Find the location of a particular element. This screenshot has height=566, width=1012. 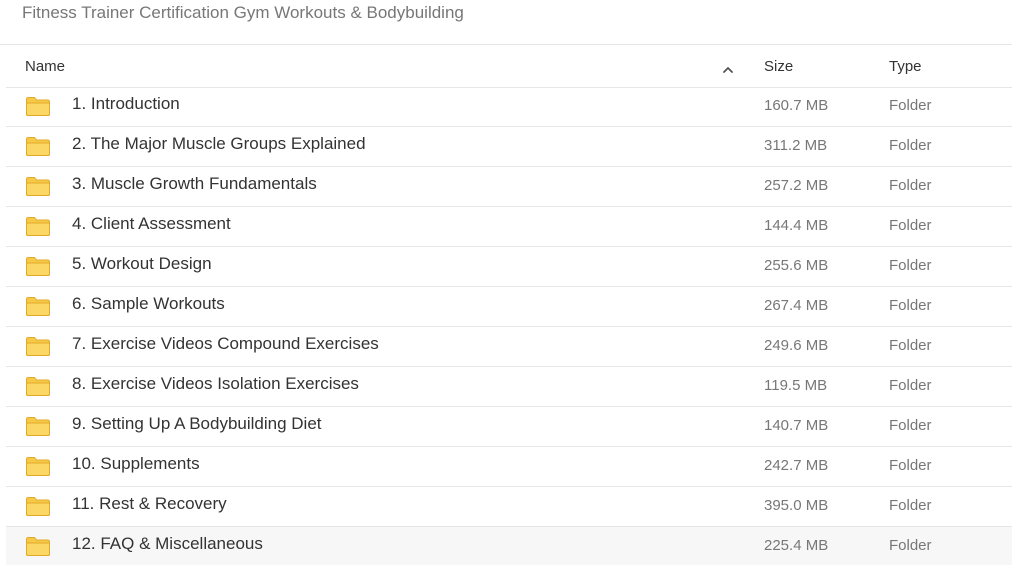

file-name: 7. Exercise Videos Compound Exercises is located at coordinates (225, 344).